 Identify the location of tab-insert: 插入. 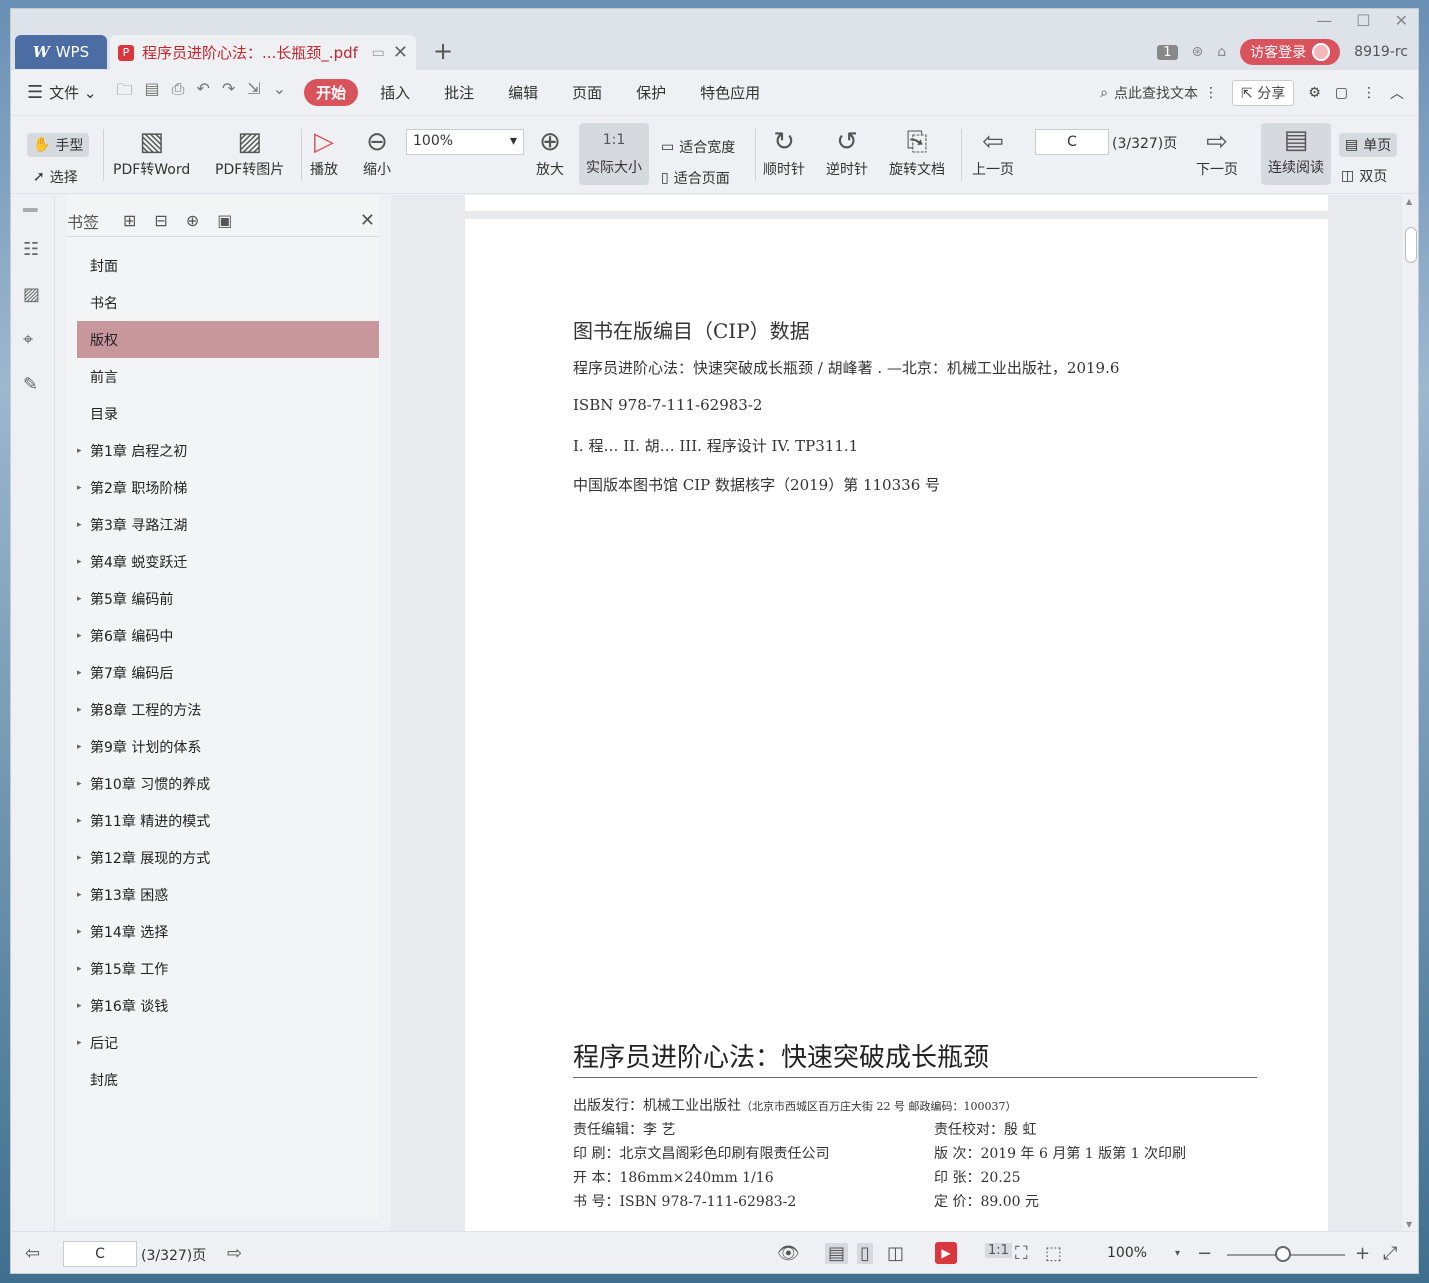
(395, 92).